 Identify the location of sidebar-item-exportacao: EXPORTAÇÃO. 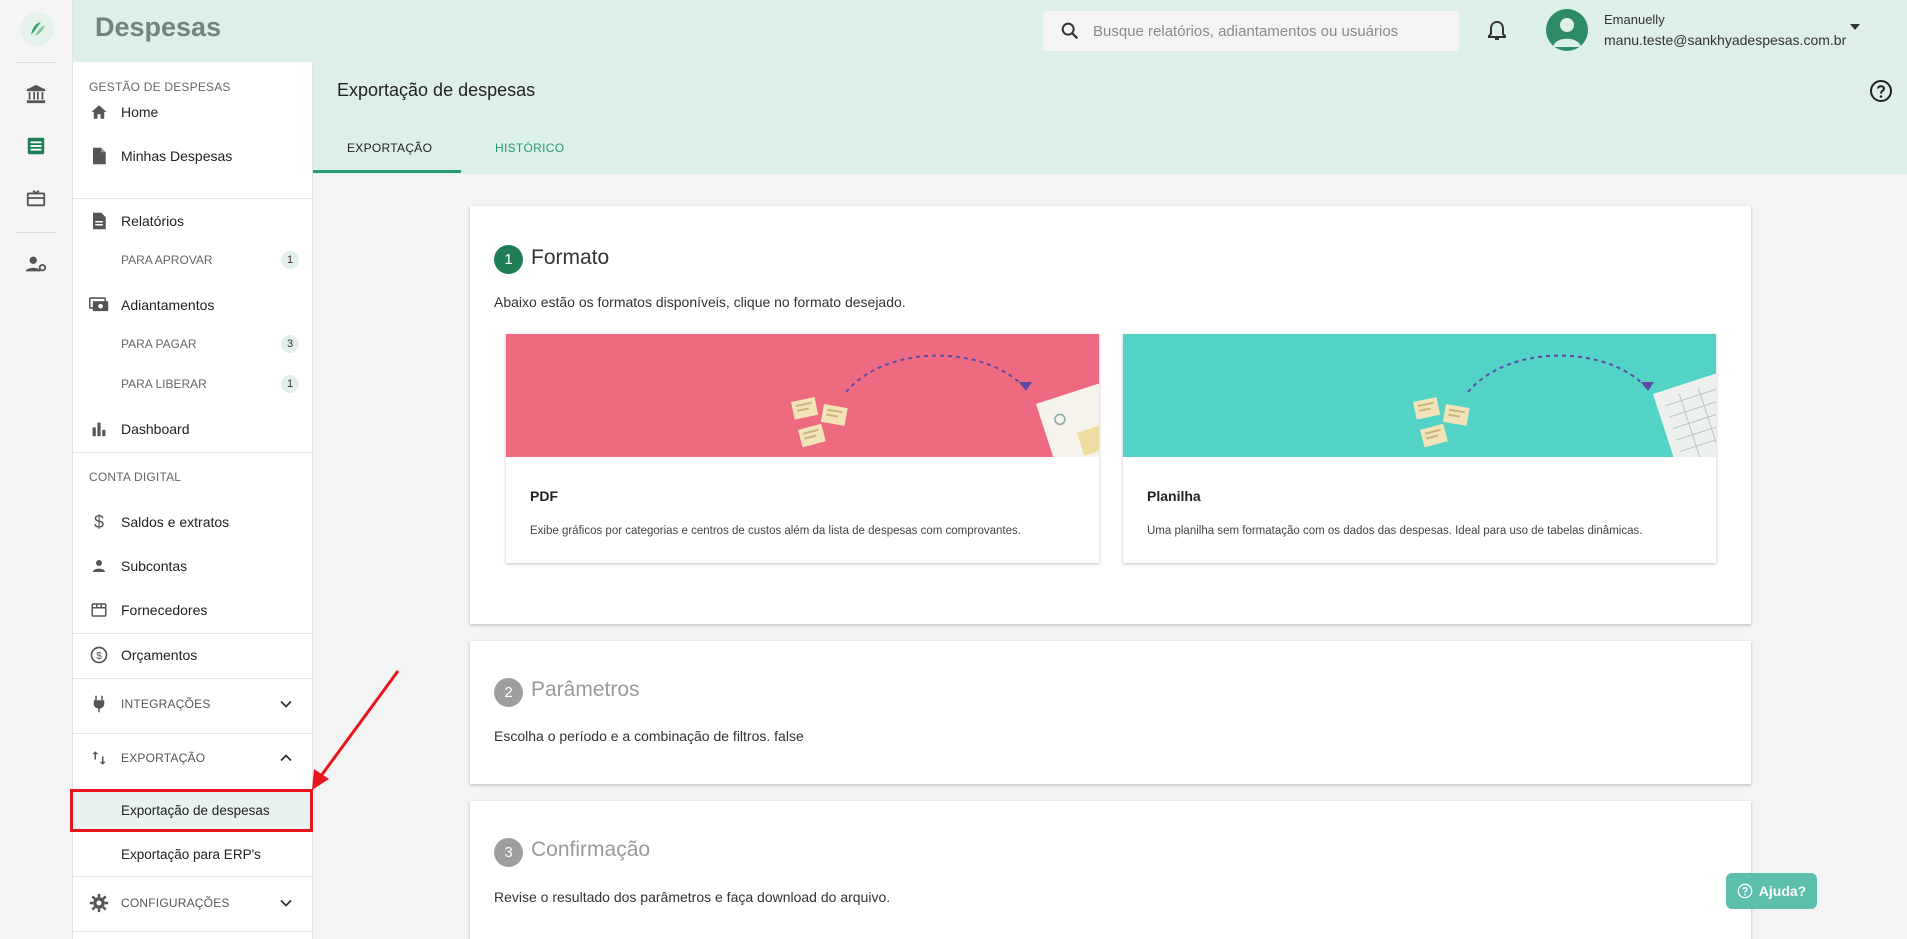
(192, 758).